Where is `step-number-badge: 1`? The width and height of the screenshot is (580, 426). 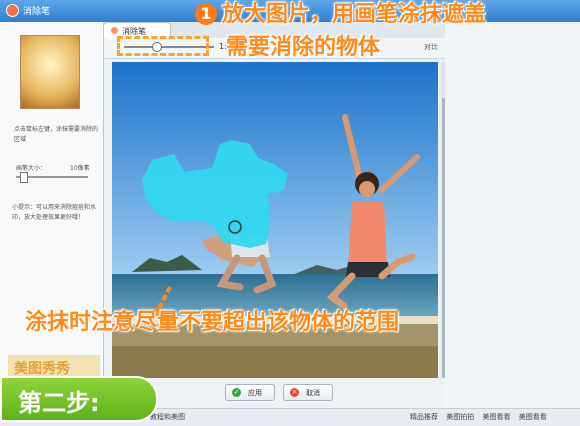 step-number-badge: 1 is located at coordinates (206, 14).